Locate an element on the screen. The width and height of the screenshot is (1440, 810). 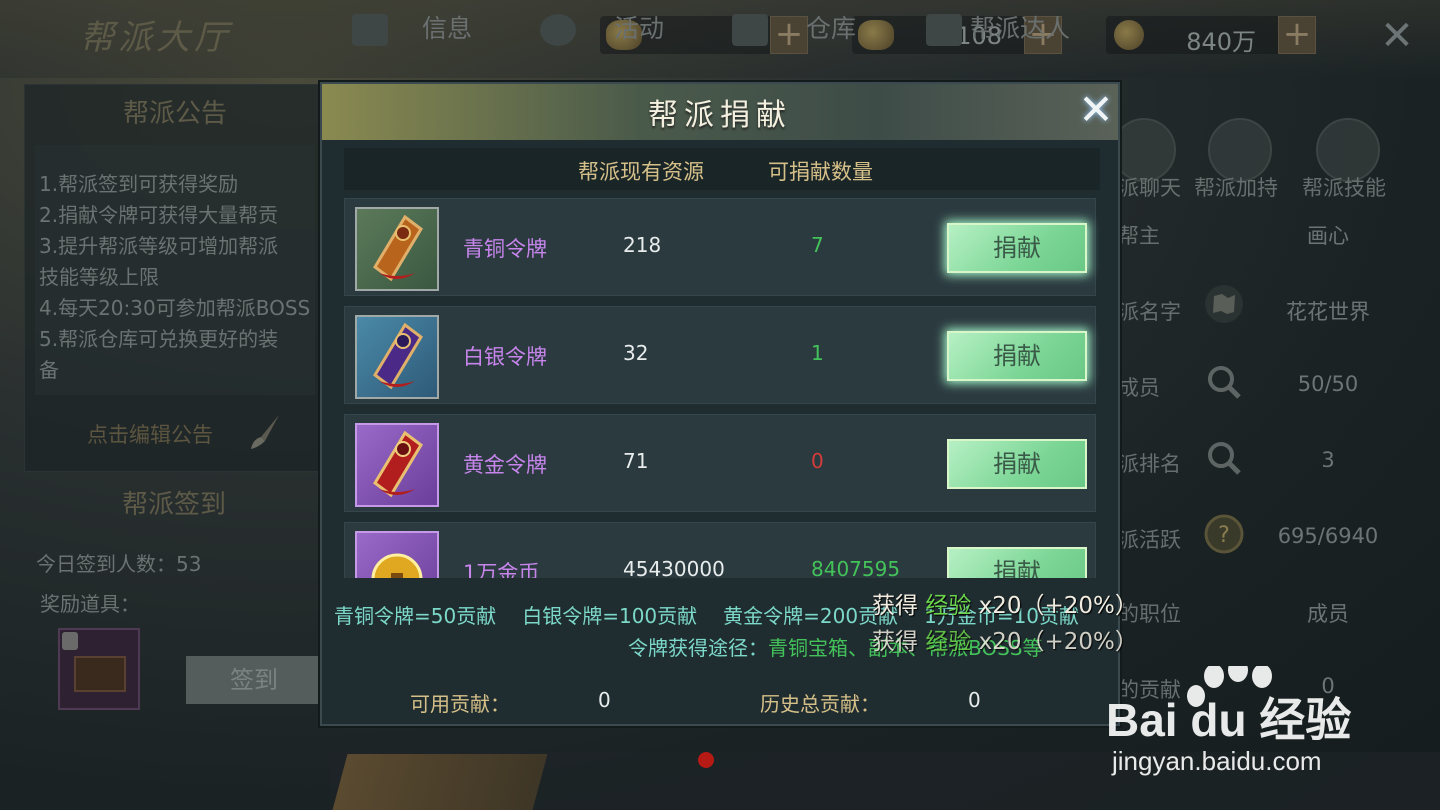
col-resource: 帮派现有资源 is located at coordinates (641, 172).